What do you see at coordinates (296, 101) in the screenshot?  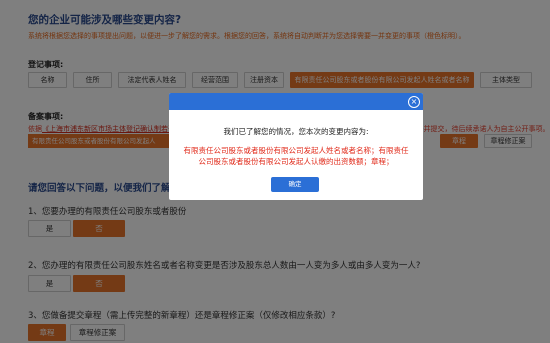 I see `dialog-header: ×` at bounding box center [296, 101].